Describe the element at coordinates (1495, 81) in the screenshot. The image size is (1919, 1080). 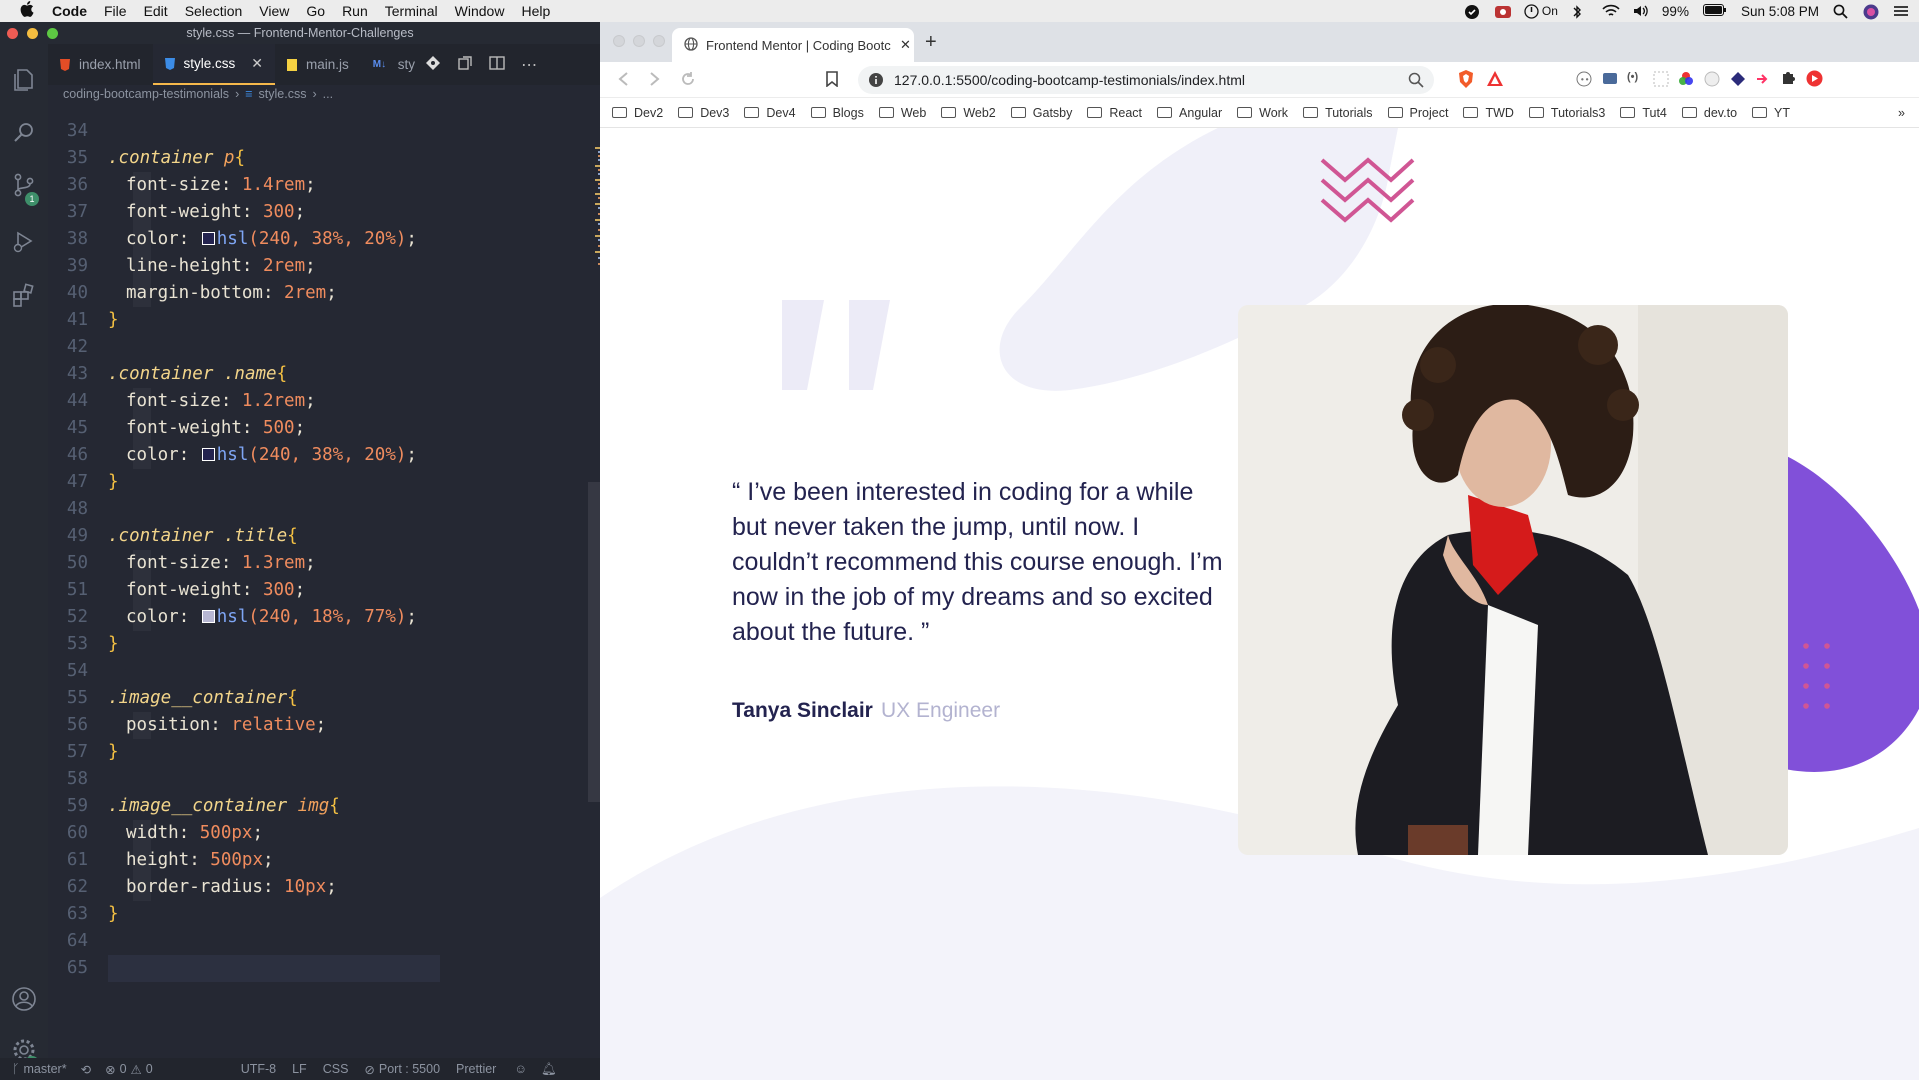
I see `brave-rewards-icon` at that location.